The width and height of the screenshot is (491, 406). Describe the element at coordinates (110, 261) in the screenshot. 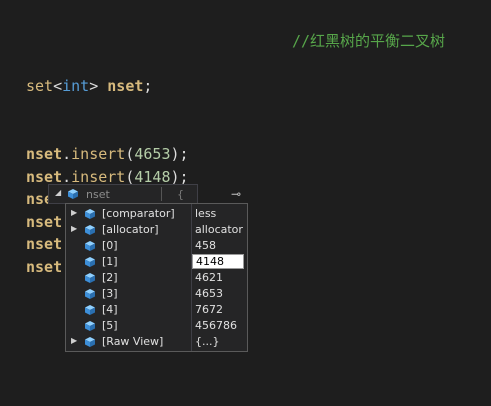

I see `datatip-row-name: [1]` at that location.